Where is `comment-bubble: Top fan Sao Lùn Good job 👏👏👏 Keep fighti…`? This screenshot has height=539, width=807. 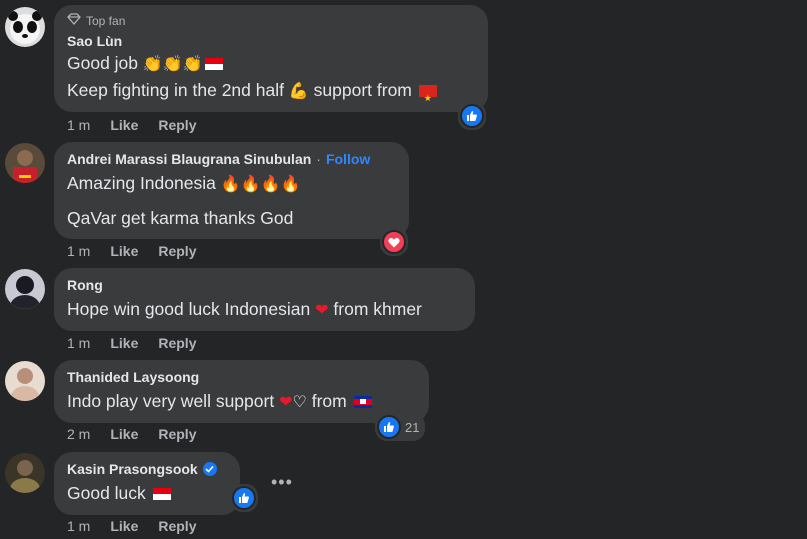
comment-bubble: Top fan Sao Lùn Good job 👏👏👏 Keep fighti… is located at coordinates (271, 58).